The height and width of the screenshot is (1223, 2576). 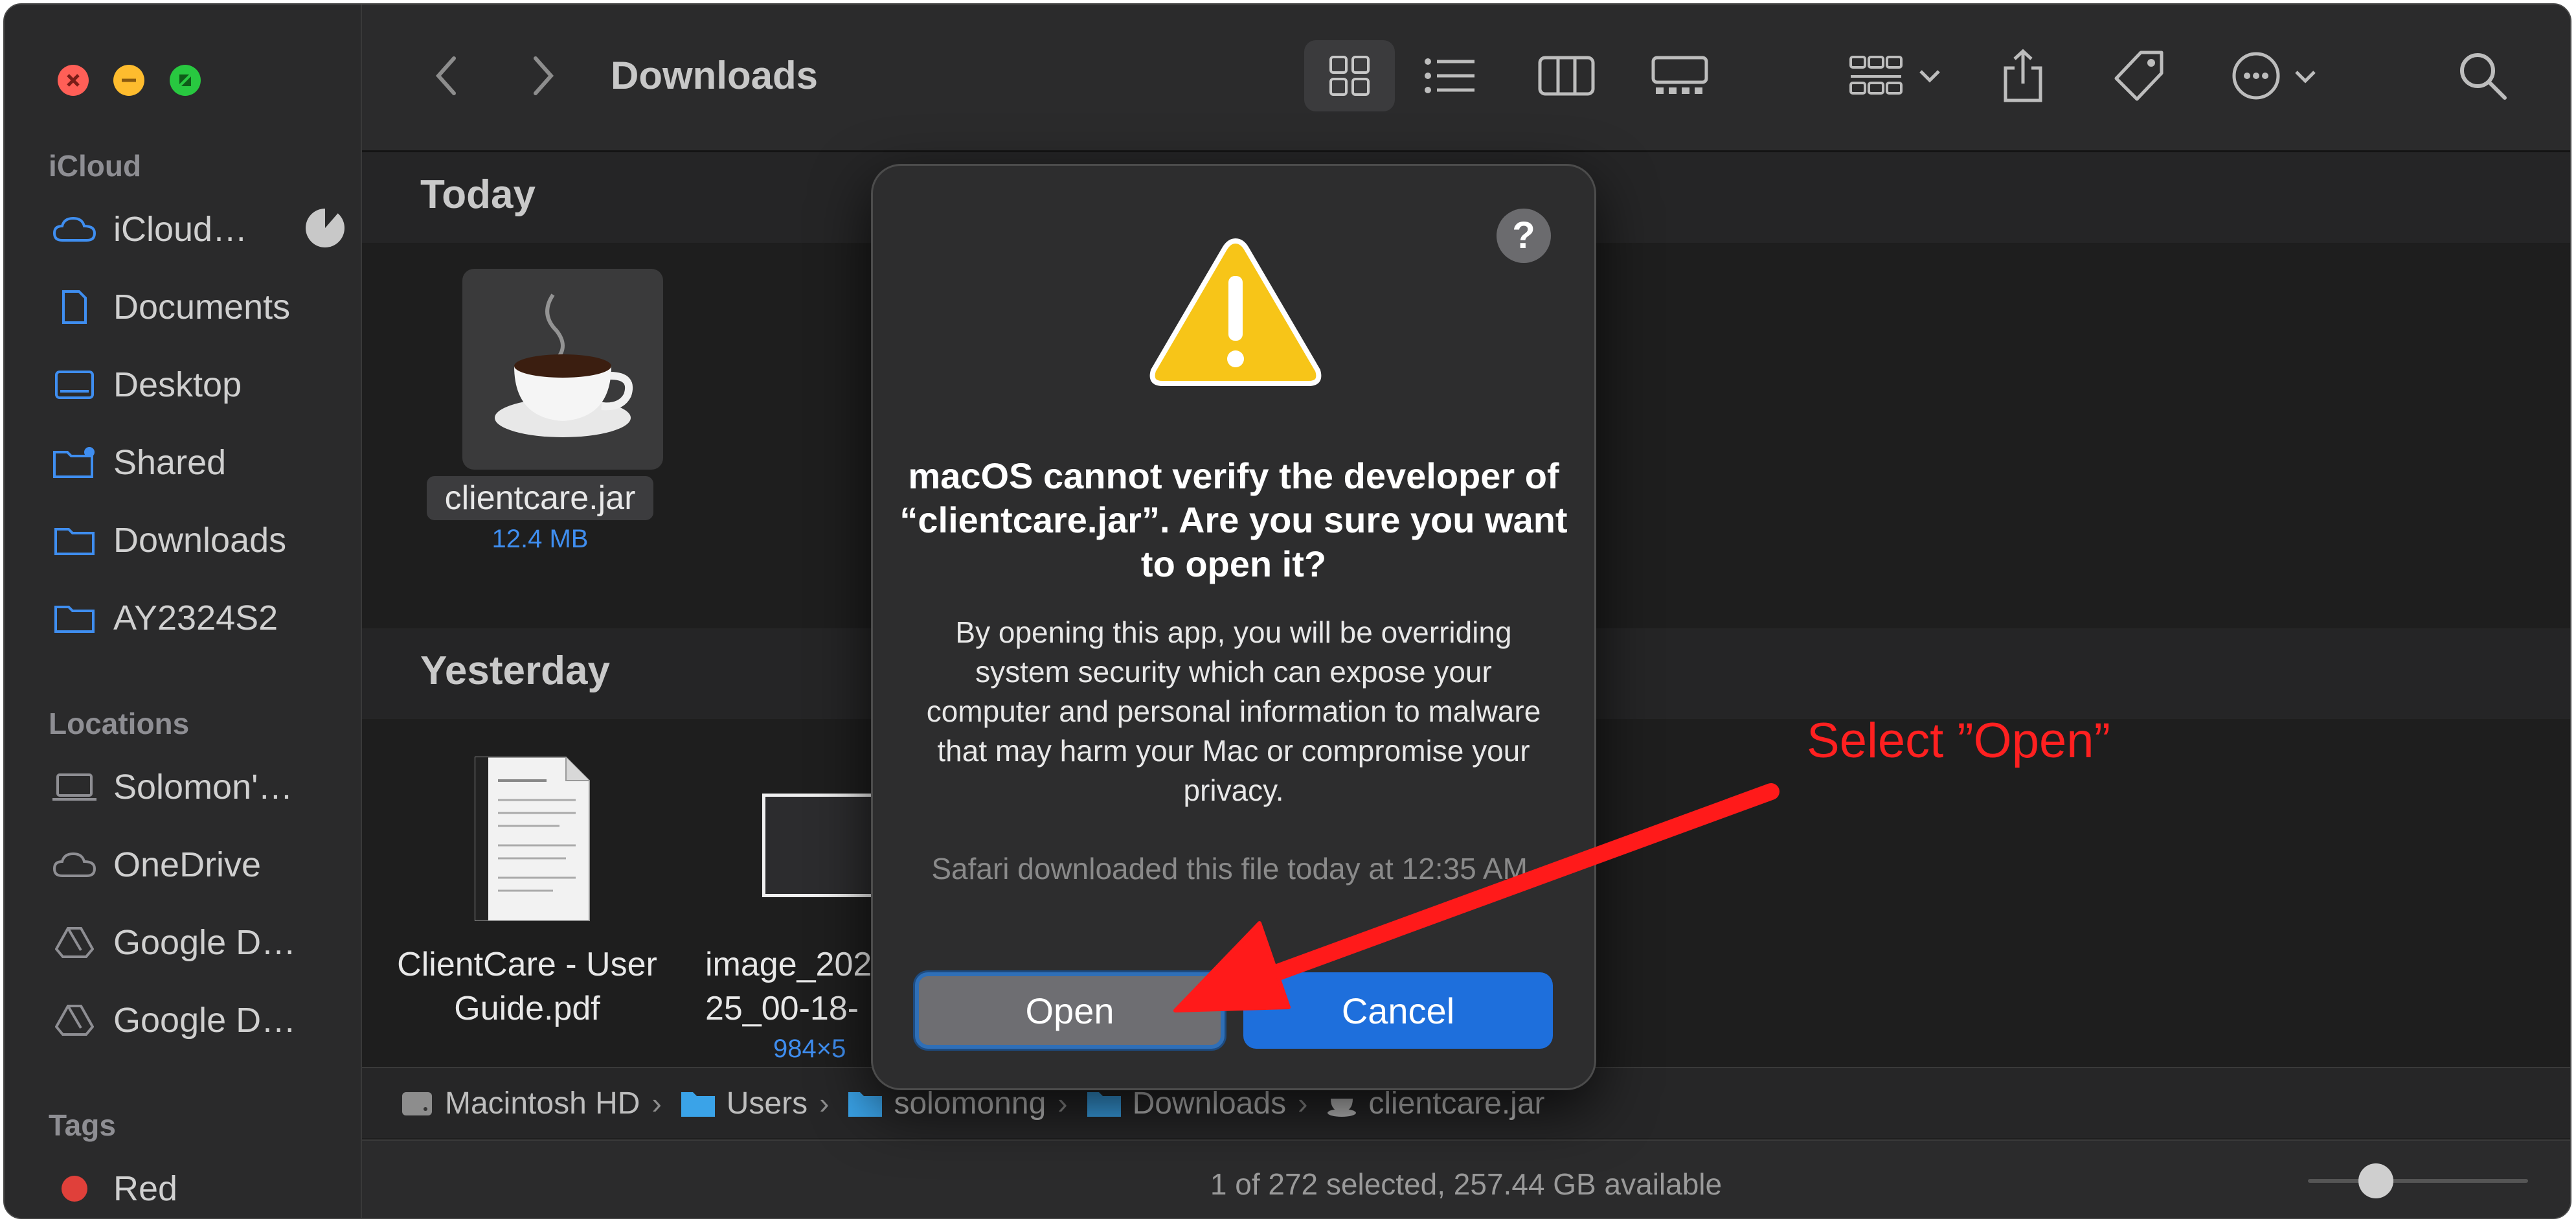 What do you see at coordinates (1476, 897) in the screenshot?
I see `annotation-arrow-icon` at bounding box center [1476, 897].